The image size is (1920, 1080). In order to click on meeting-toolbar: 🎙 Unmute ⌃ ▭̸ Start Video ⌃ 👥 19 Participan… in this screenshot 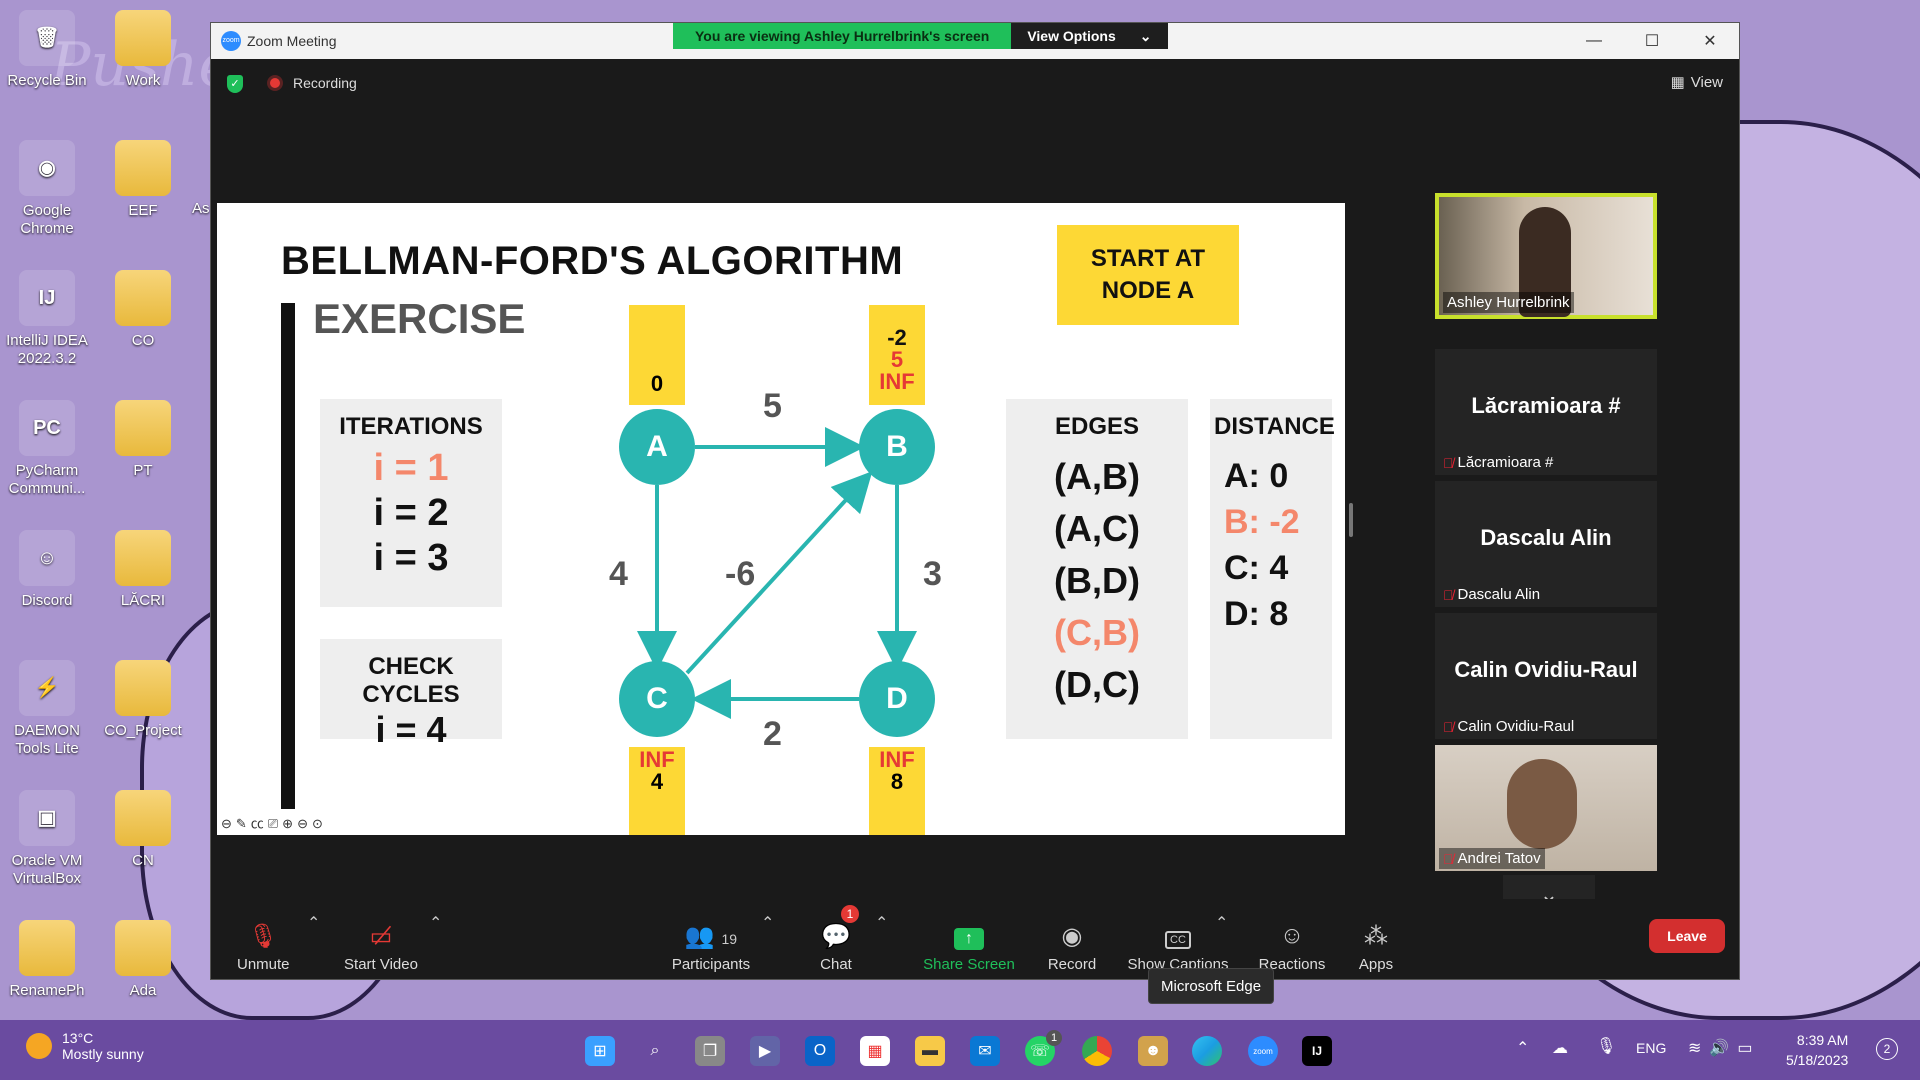, I will do `click(975, 939)`.